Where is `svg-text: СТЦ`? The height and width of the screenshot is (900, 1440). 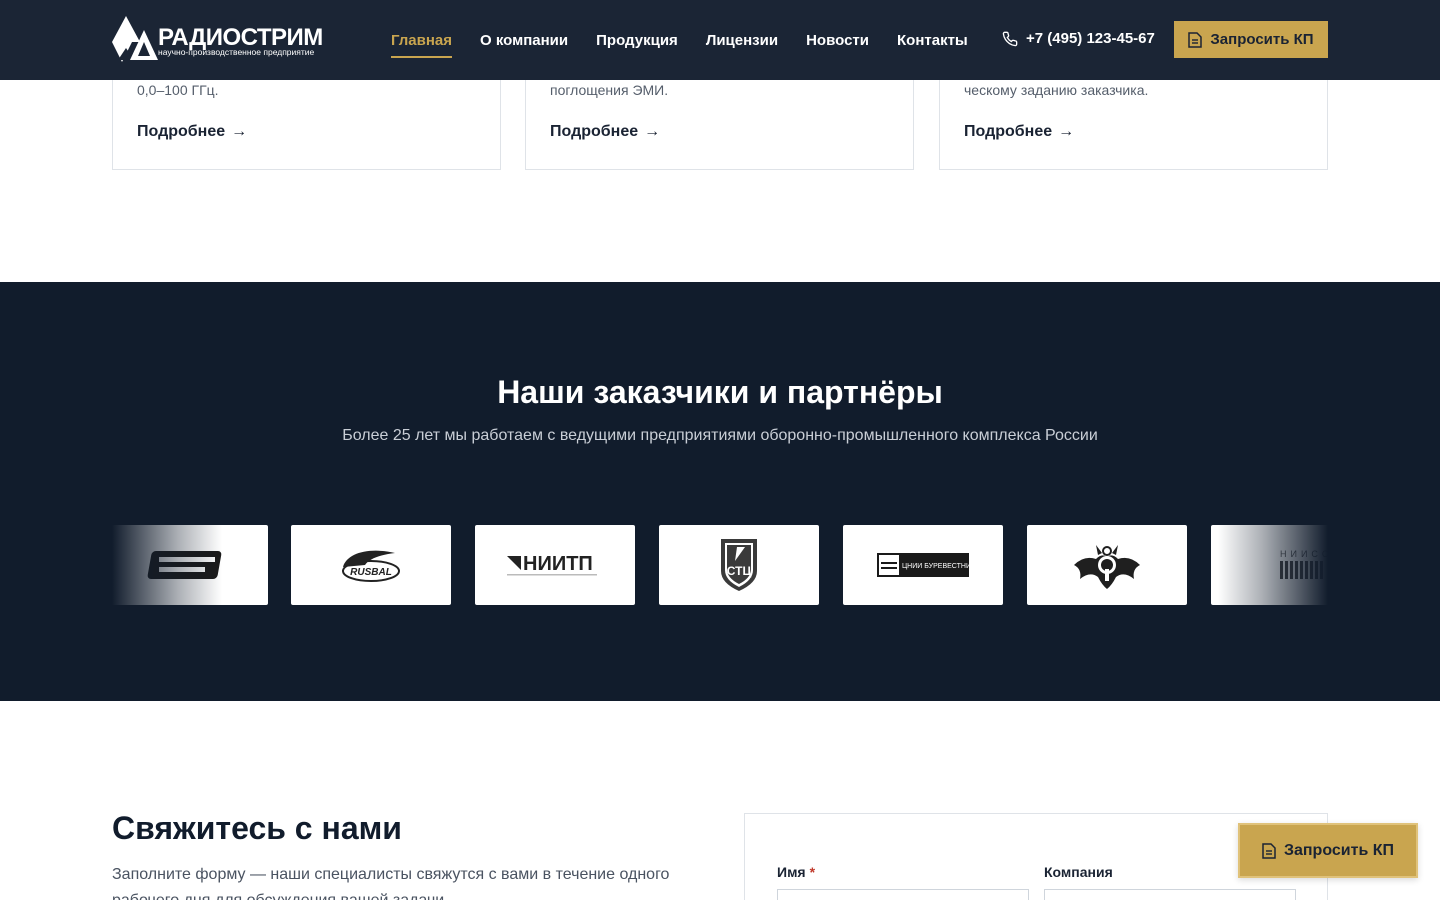
svg-text: СТЦ is located at coordinates (739, 571).